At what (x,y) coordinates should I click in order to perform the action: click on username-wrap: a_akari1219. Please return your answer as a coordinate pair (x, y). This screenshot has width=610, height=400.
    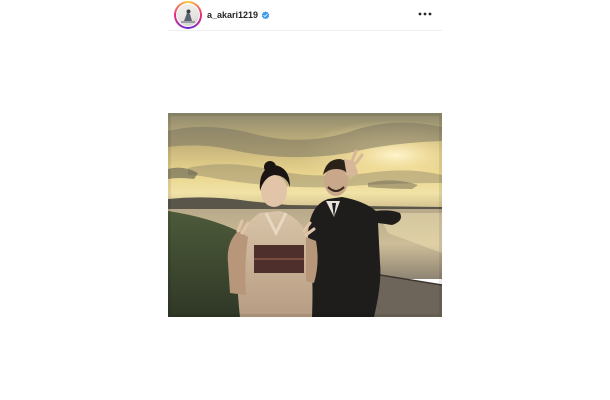
    Looking at the image, I should click on (238, 15).